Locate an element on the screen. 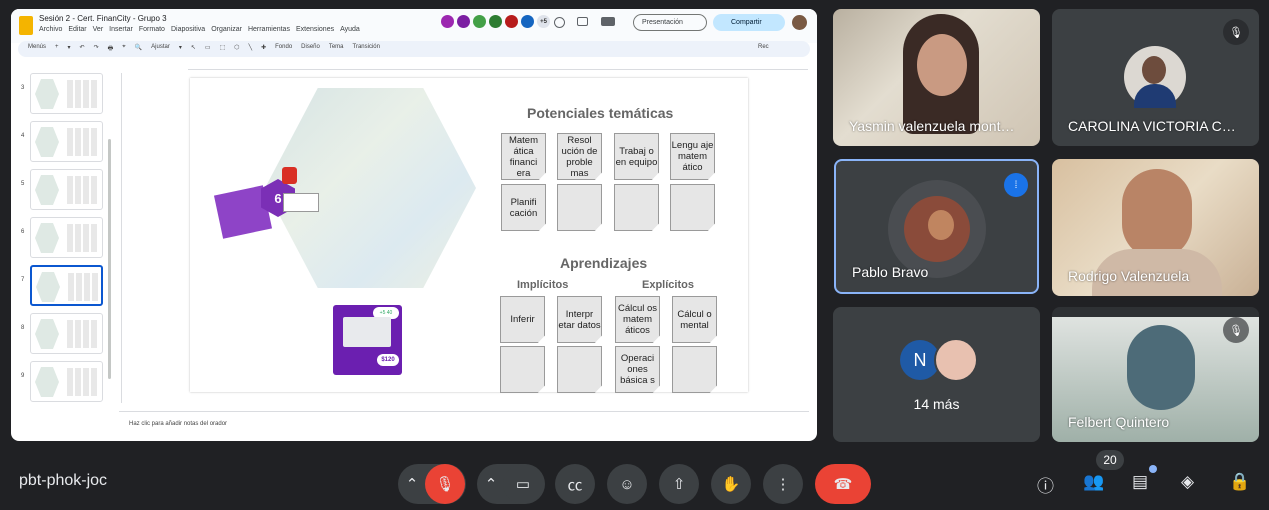 This screenshot has height=510, width=1269. thumb-number: 3 is located at coordinates (23, 88).